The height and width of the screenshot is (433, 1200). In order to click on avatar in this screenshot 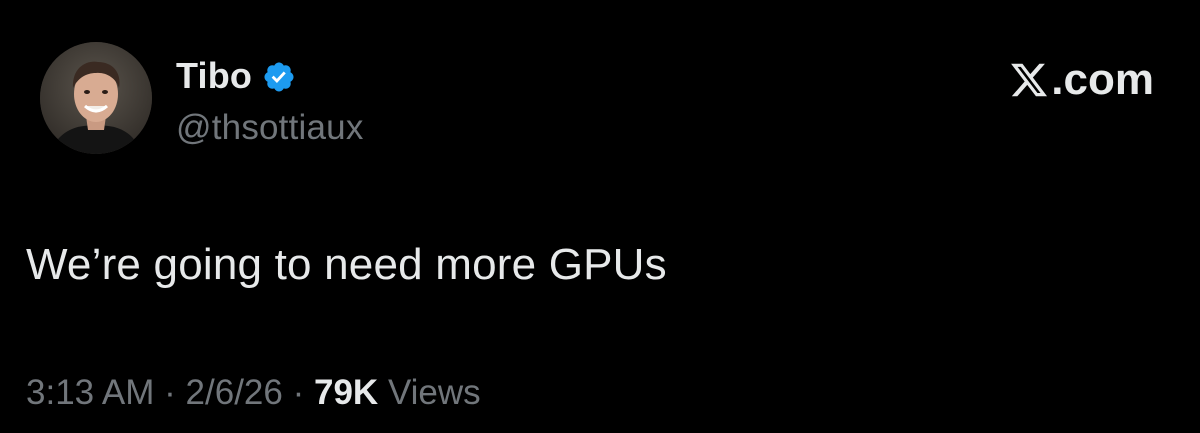, I will do `click(96, 98)`.